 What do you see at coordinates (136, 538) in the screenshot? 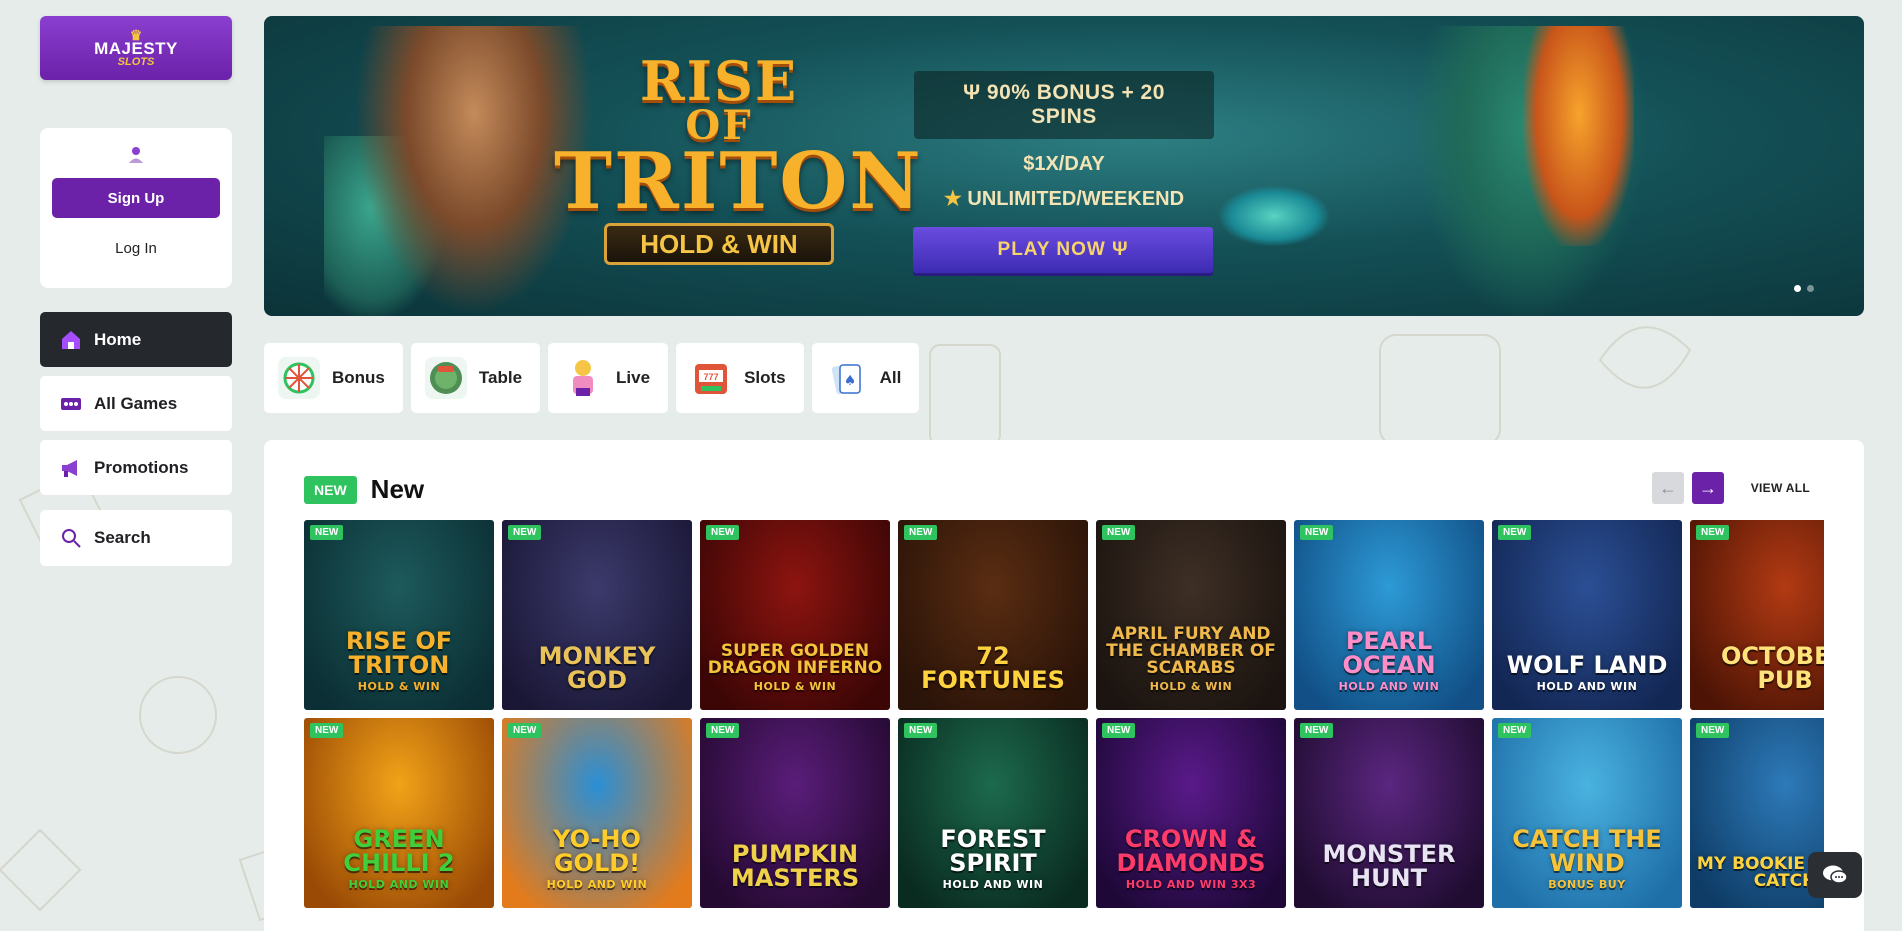
I see `search-button: Search` at bounding box center [136, 538].